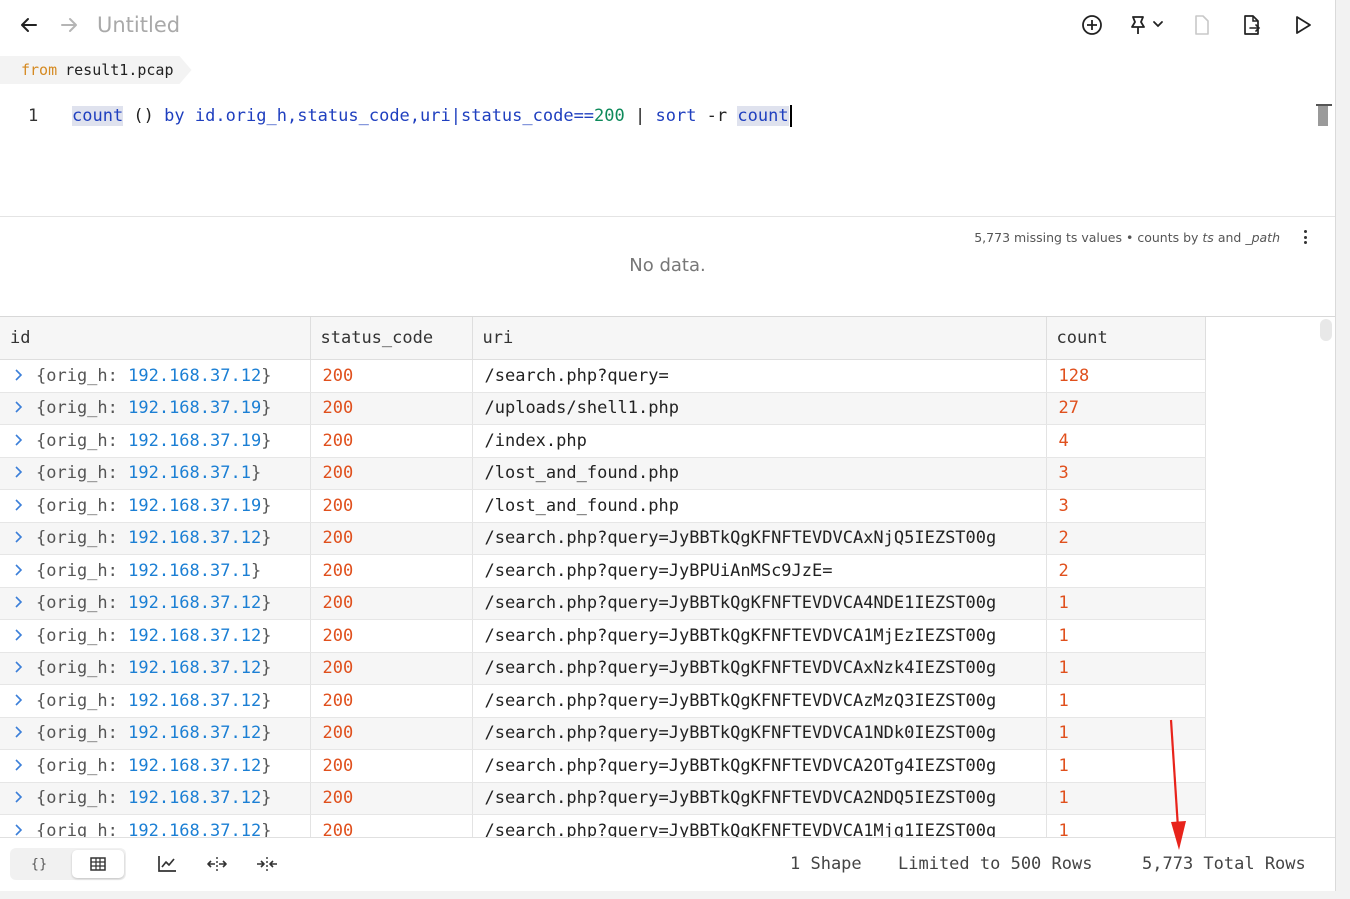 The image size is (1350, 899). What do you see at coordinates (1303, 25) in the screenshot?
I see `run-play-icon` at bounding box center [1303, 25].